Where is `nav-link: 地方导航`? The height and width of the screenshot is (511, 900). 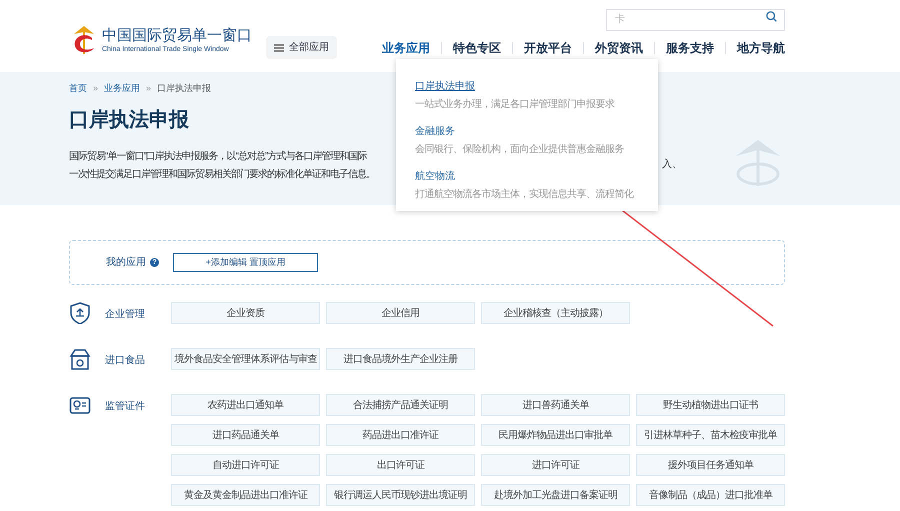
nav-link: 地方导航 is located at coordinates (761, 48).